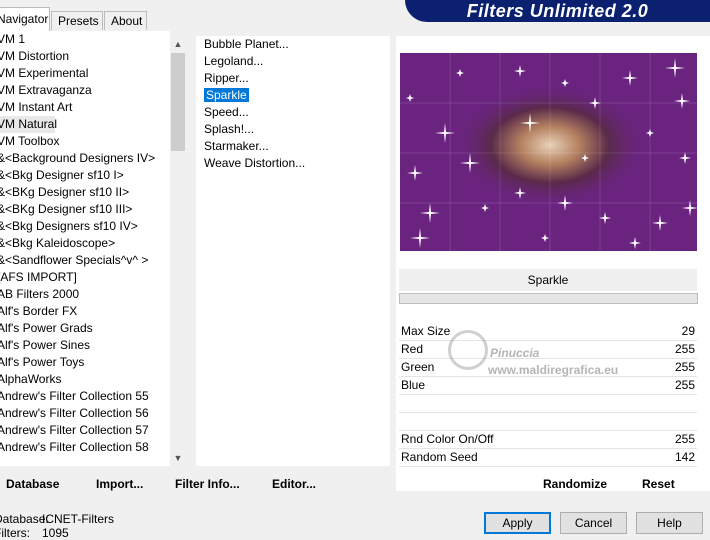 The image size is (710, 540). Describe the element at coordinates (85, 311) in the screenshot. I see `category-item: Alf's Border FX` at that location.